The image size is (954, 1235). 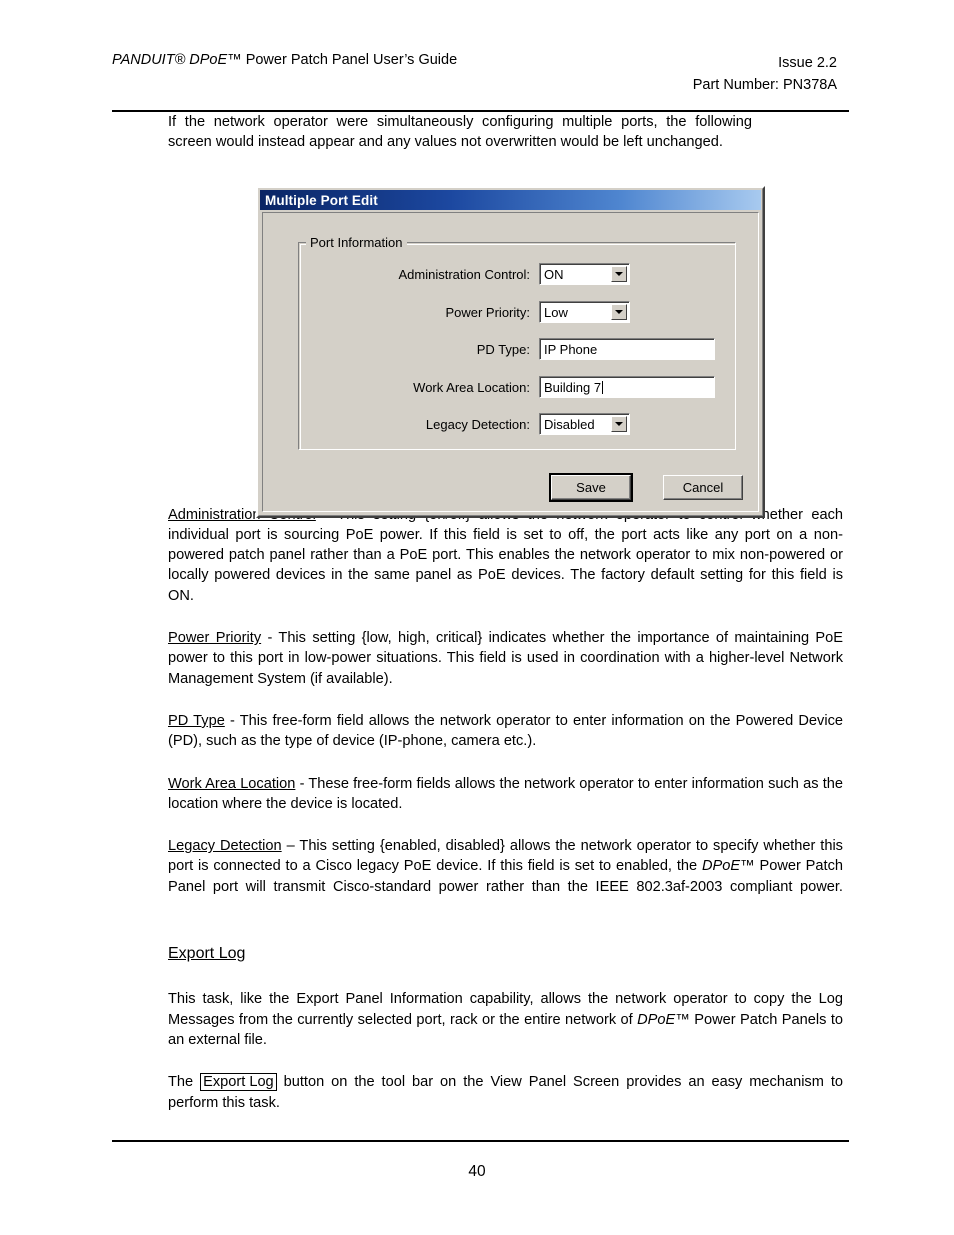 I want to click on header-issue-info: Issue 2.2 Part Number: PN378A, so click(x=765, y=74).